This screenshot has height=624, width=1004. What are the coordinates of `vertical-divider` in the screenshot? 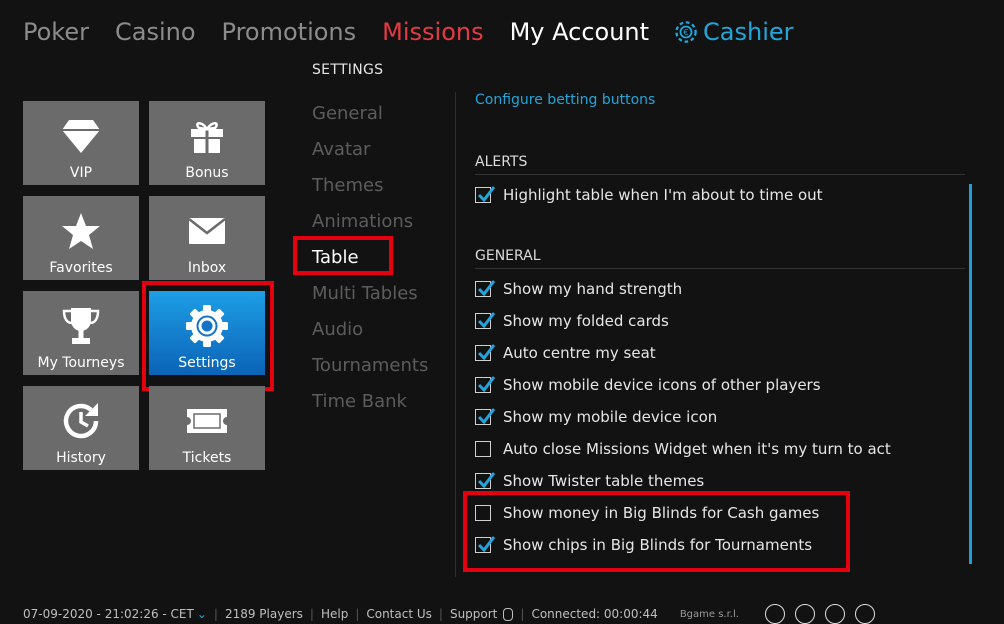 It's located at (455, 334).